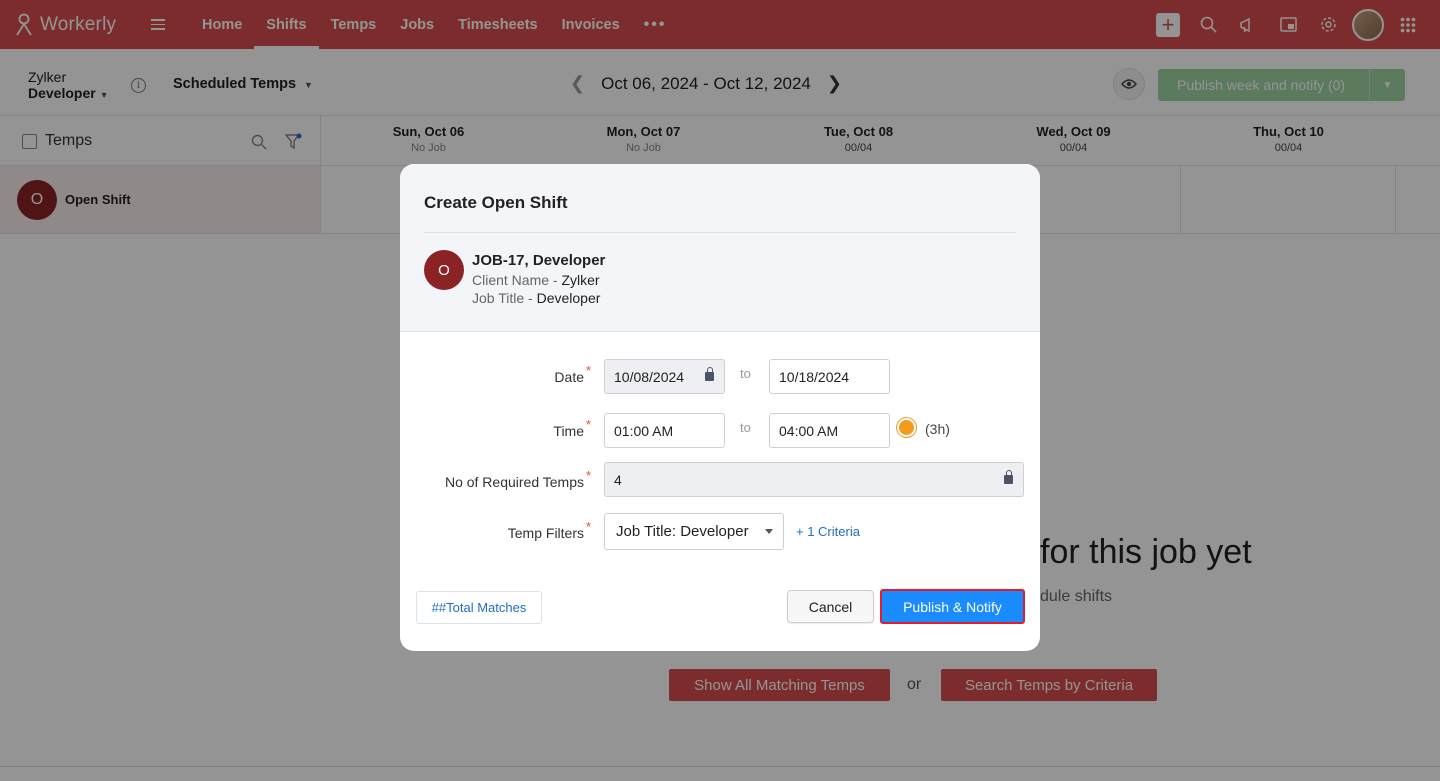 The image size is (1440, 781). What do you see at coordinates (769, 531) in the screenshot?
I see `chevron-down-icon` at bounding box center [769, 531].